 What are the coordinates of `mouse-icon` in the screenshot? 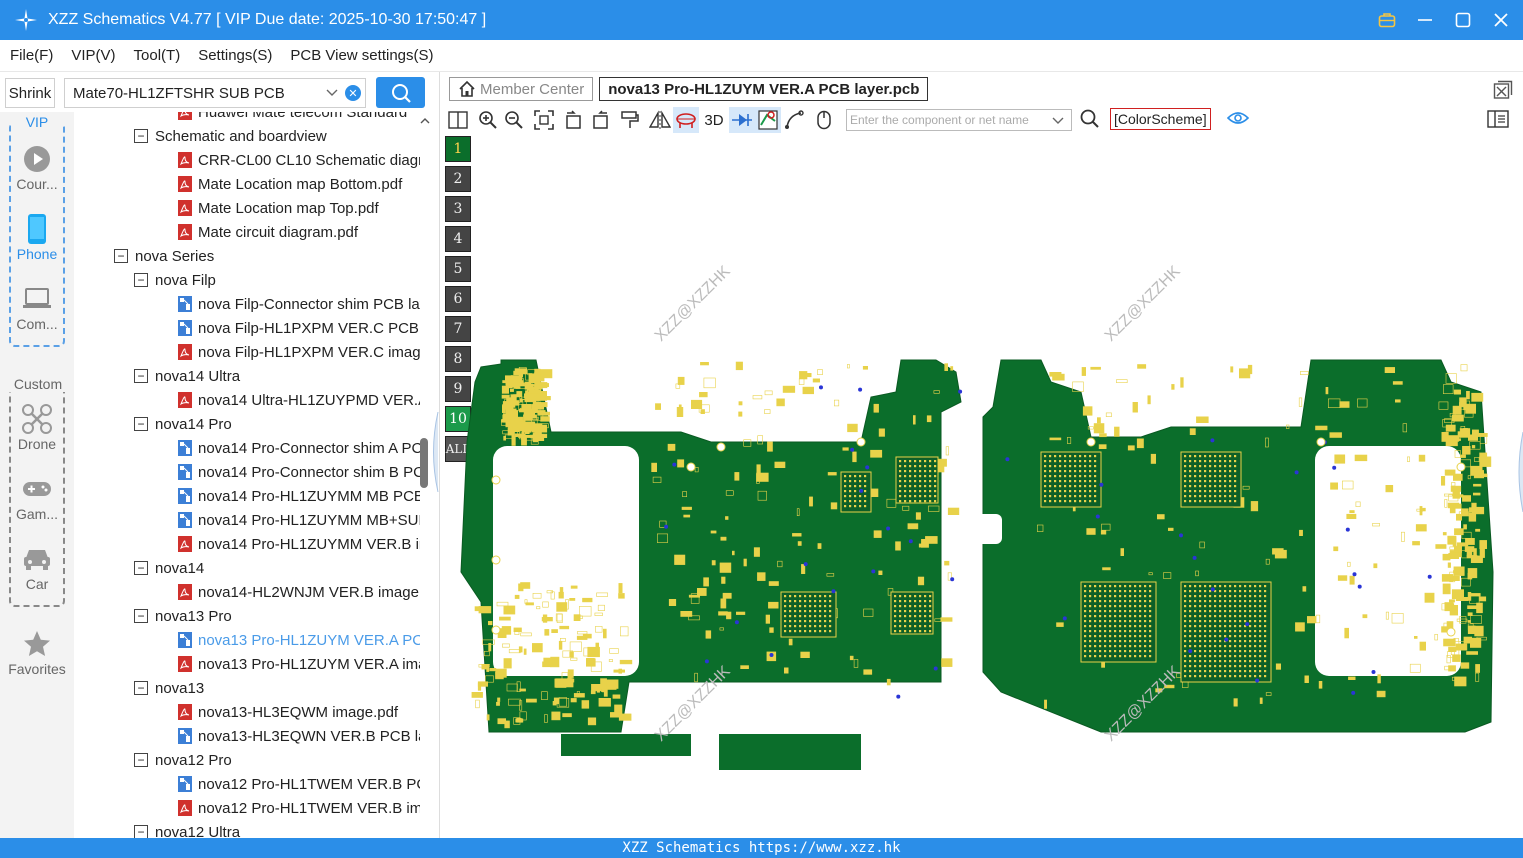 It's located at (824, 120).